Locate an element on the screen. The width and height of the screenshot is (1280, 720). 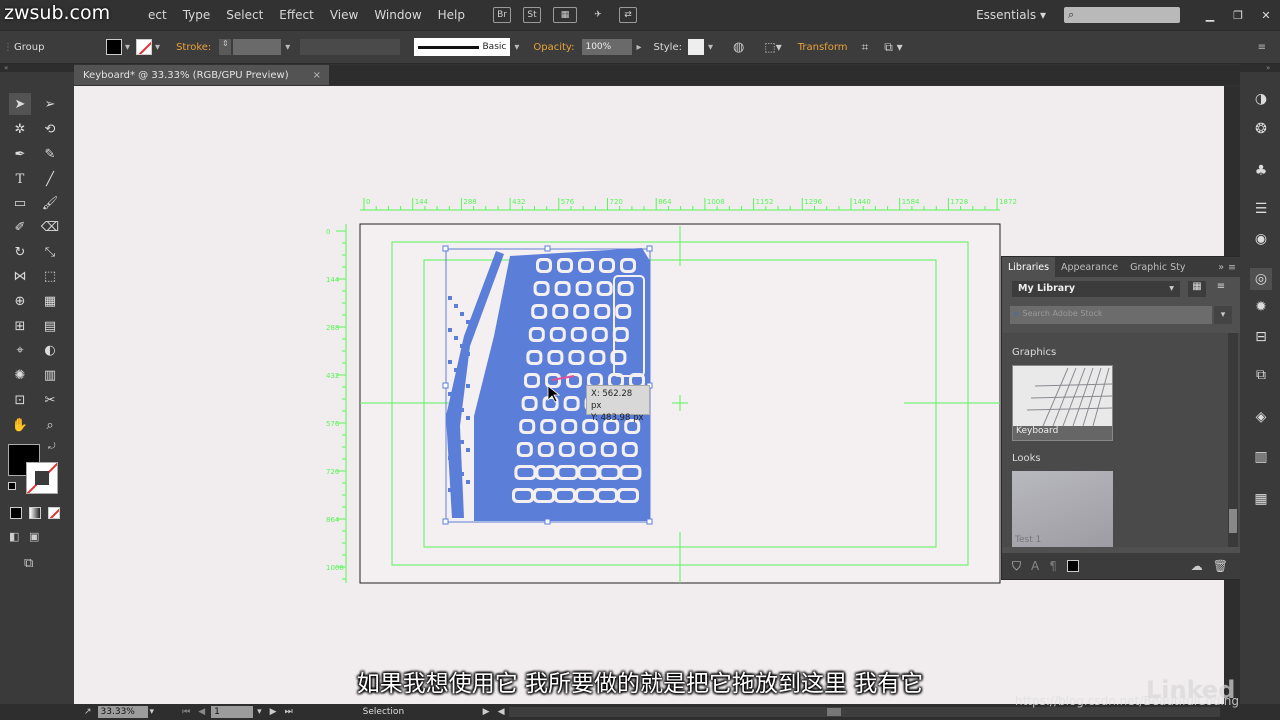
scroll-left-icon: ◀ is located at coordinates (501, 712).